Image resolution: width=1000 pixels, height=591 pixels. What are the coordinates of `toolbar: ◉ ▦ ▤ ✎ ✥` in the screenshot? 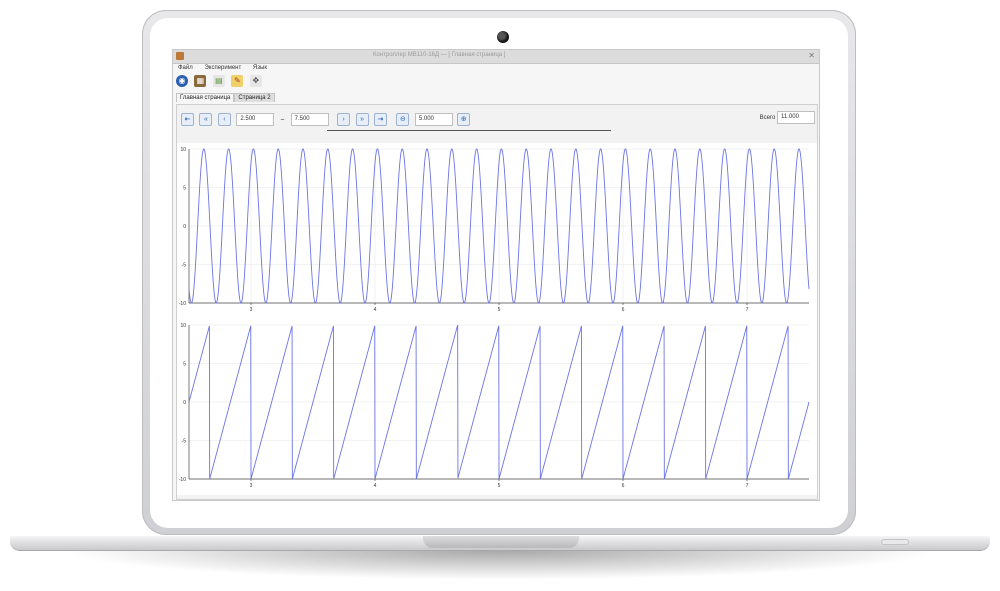 It's located at (220, 83).